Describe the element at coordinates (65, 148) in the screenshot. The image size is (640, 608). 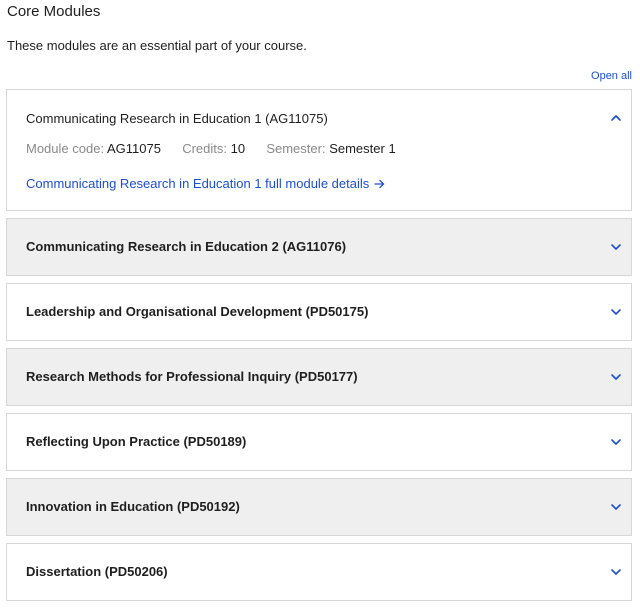
I see `module-code-label: Module code:` at that location.